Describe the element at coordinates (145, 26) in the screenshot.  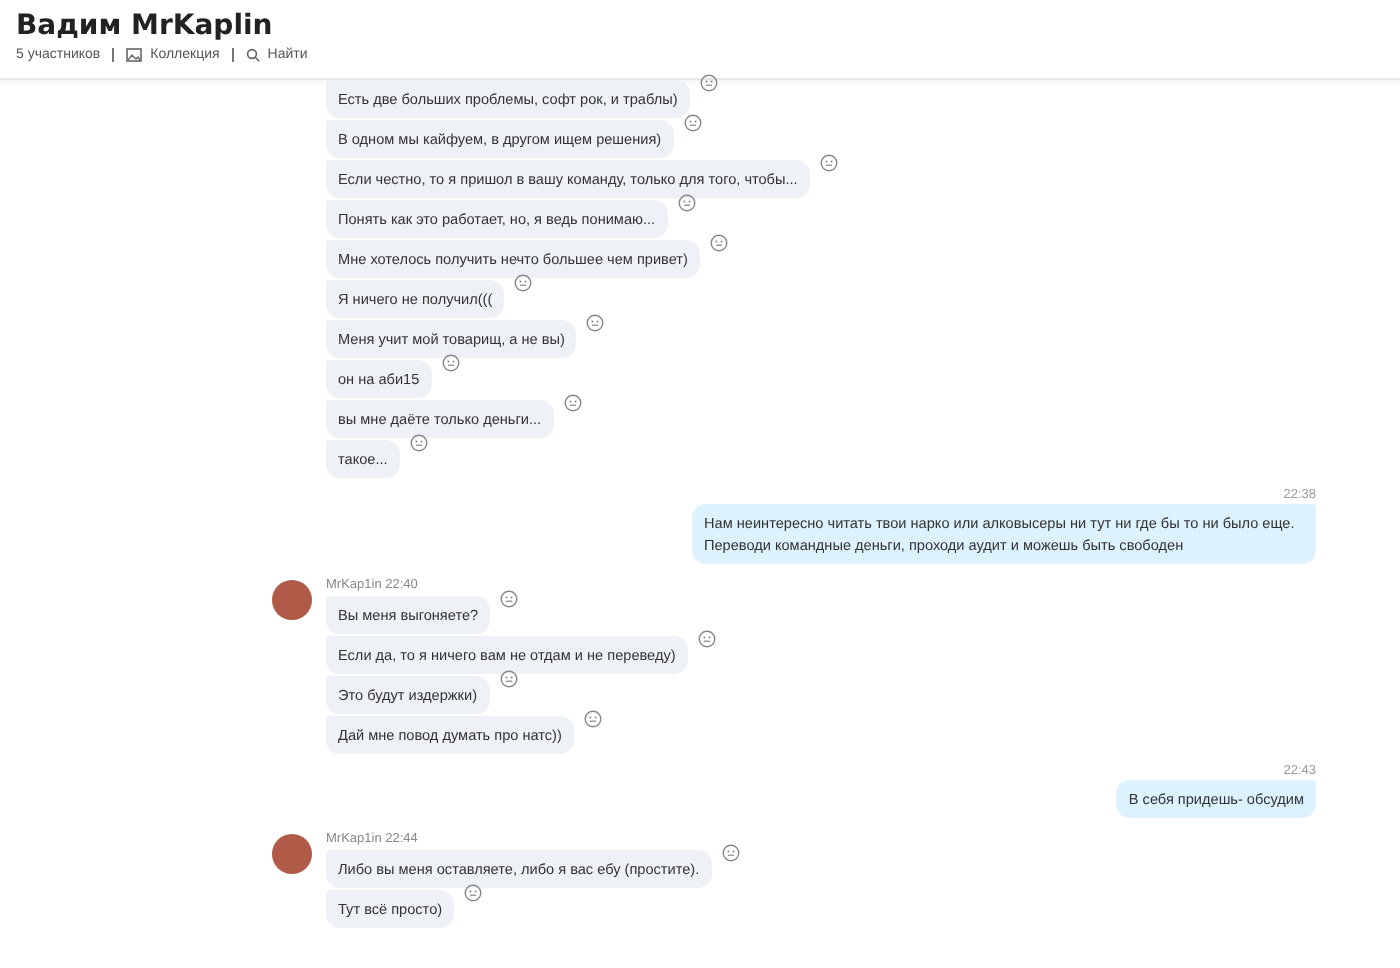
I see `chat-title: Вадим MrKaplin` at that location.